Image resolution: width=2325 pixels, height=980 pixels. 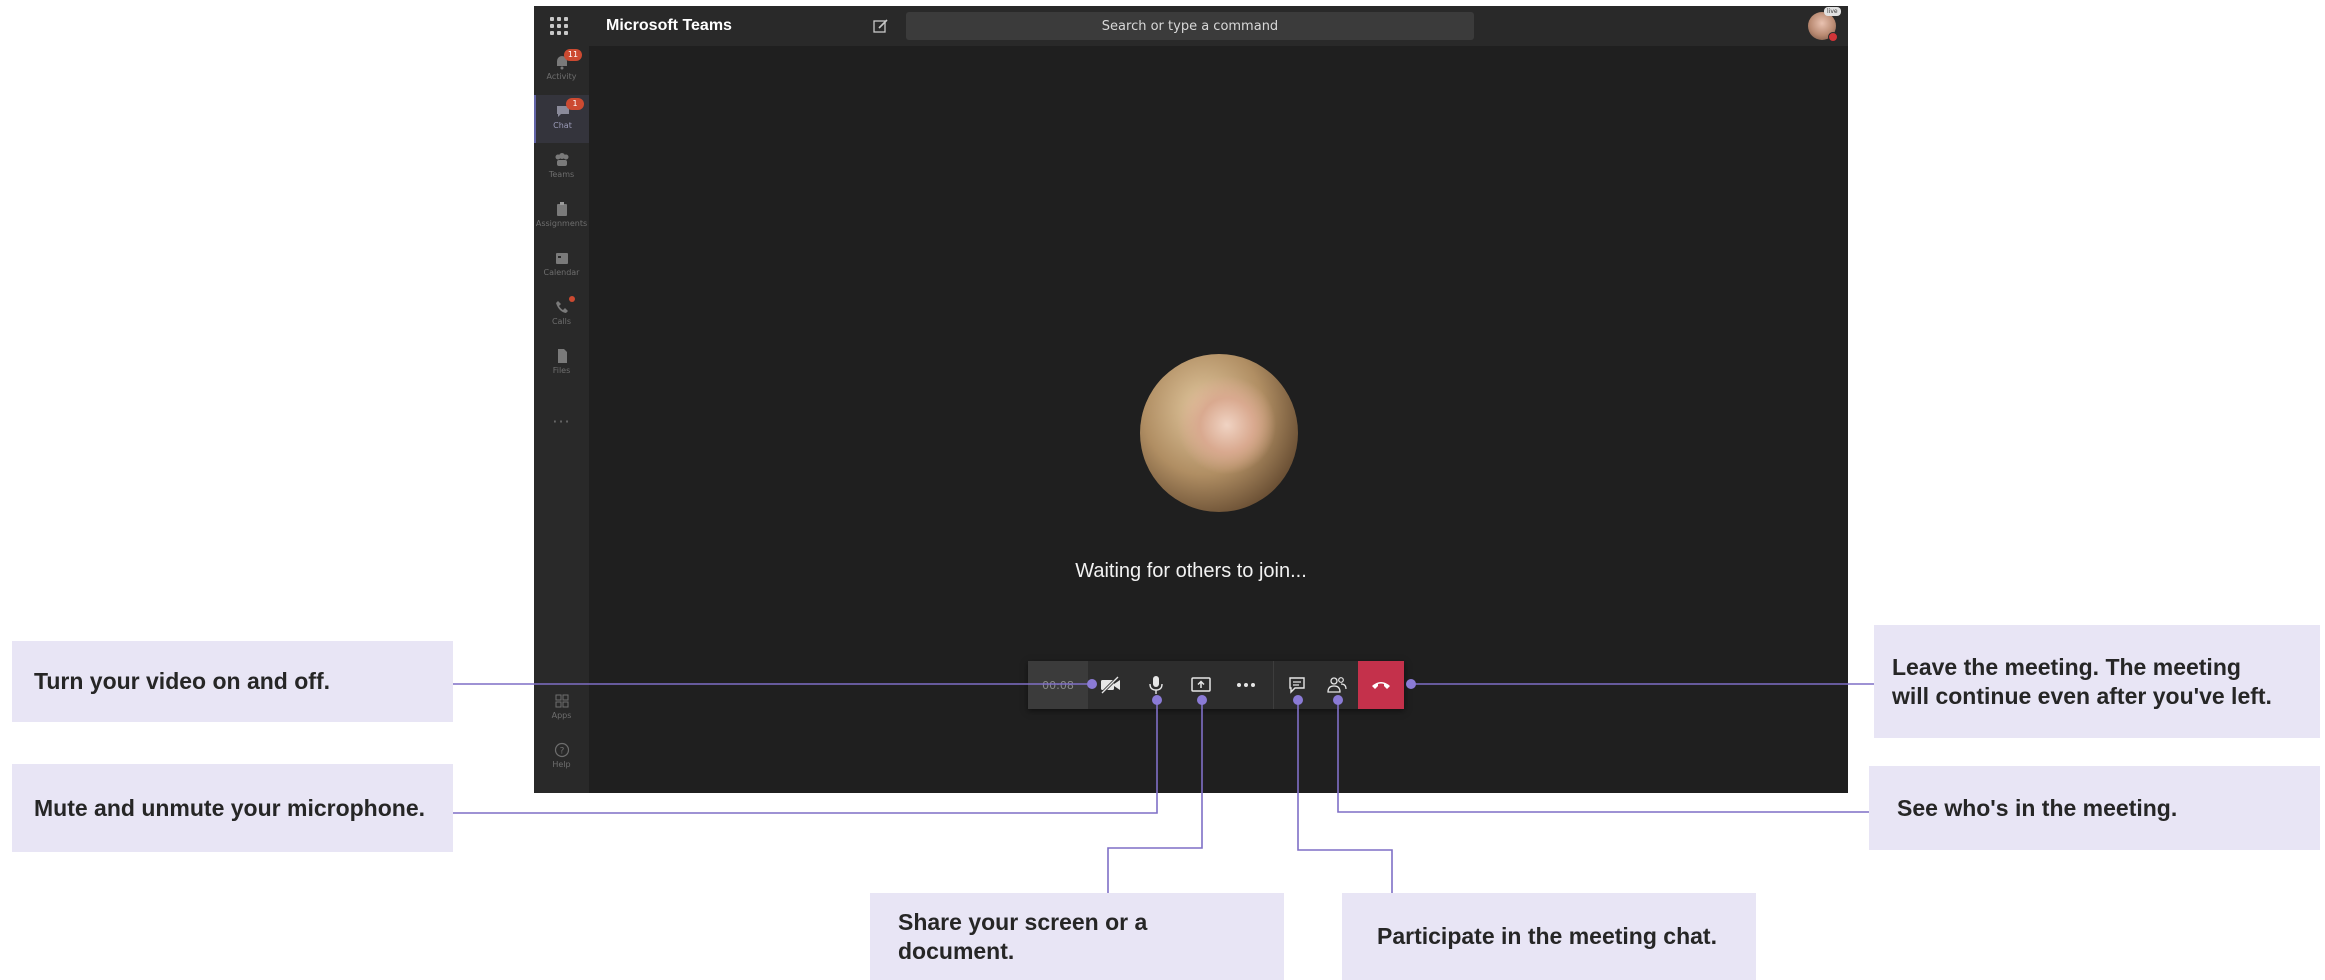 What do you see at coordinates (1603, 756) in the screenshot?
I see `connector-participants` at bounding box center [1603, 756].